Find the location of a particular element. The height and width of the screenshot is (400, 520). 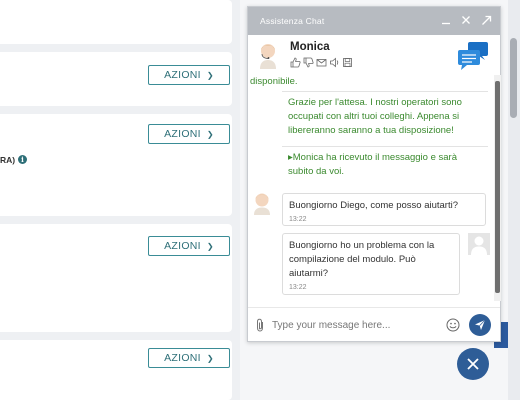

chat-scrollbar is located at coordinates (497, 188).